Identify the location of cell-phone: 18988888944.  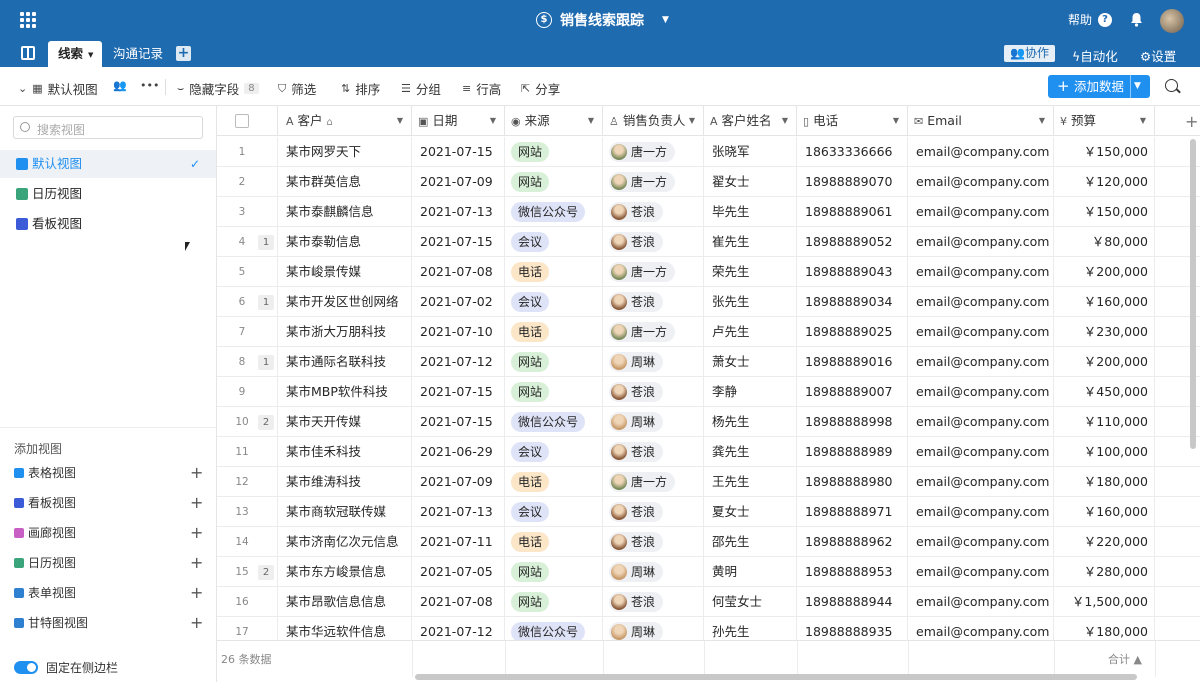
(852, 602).